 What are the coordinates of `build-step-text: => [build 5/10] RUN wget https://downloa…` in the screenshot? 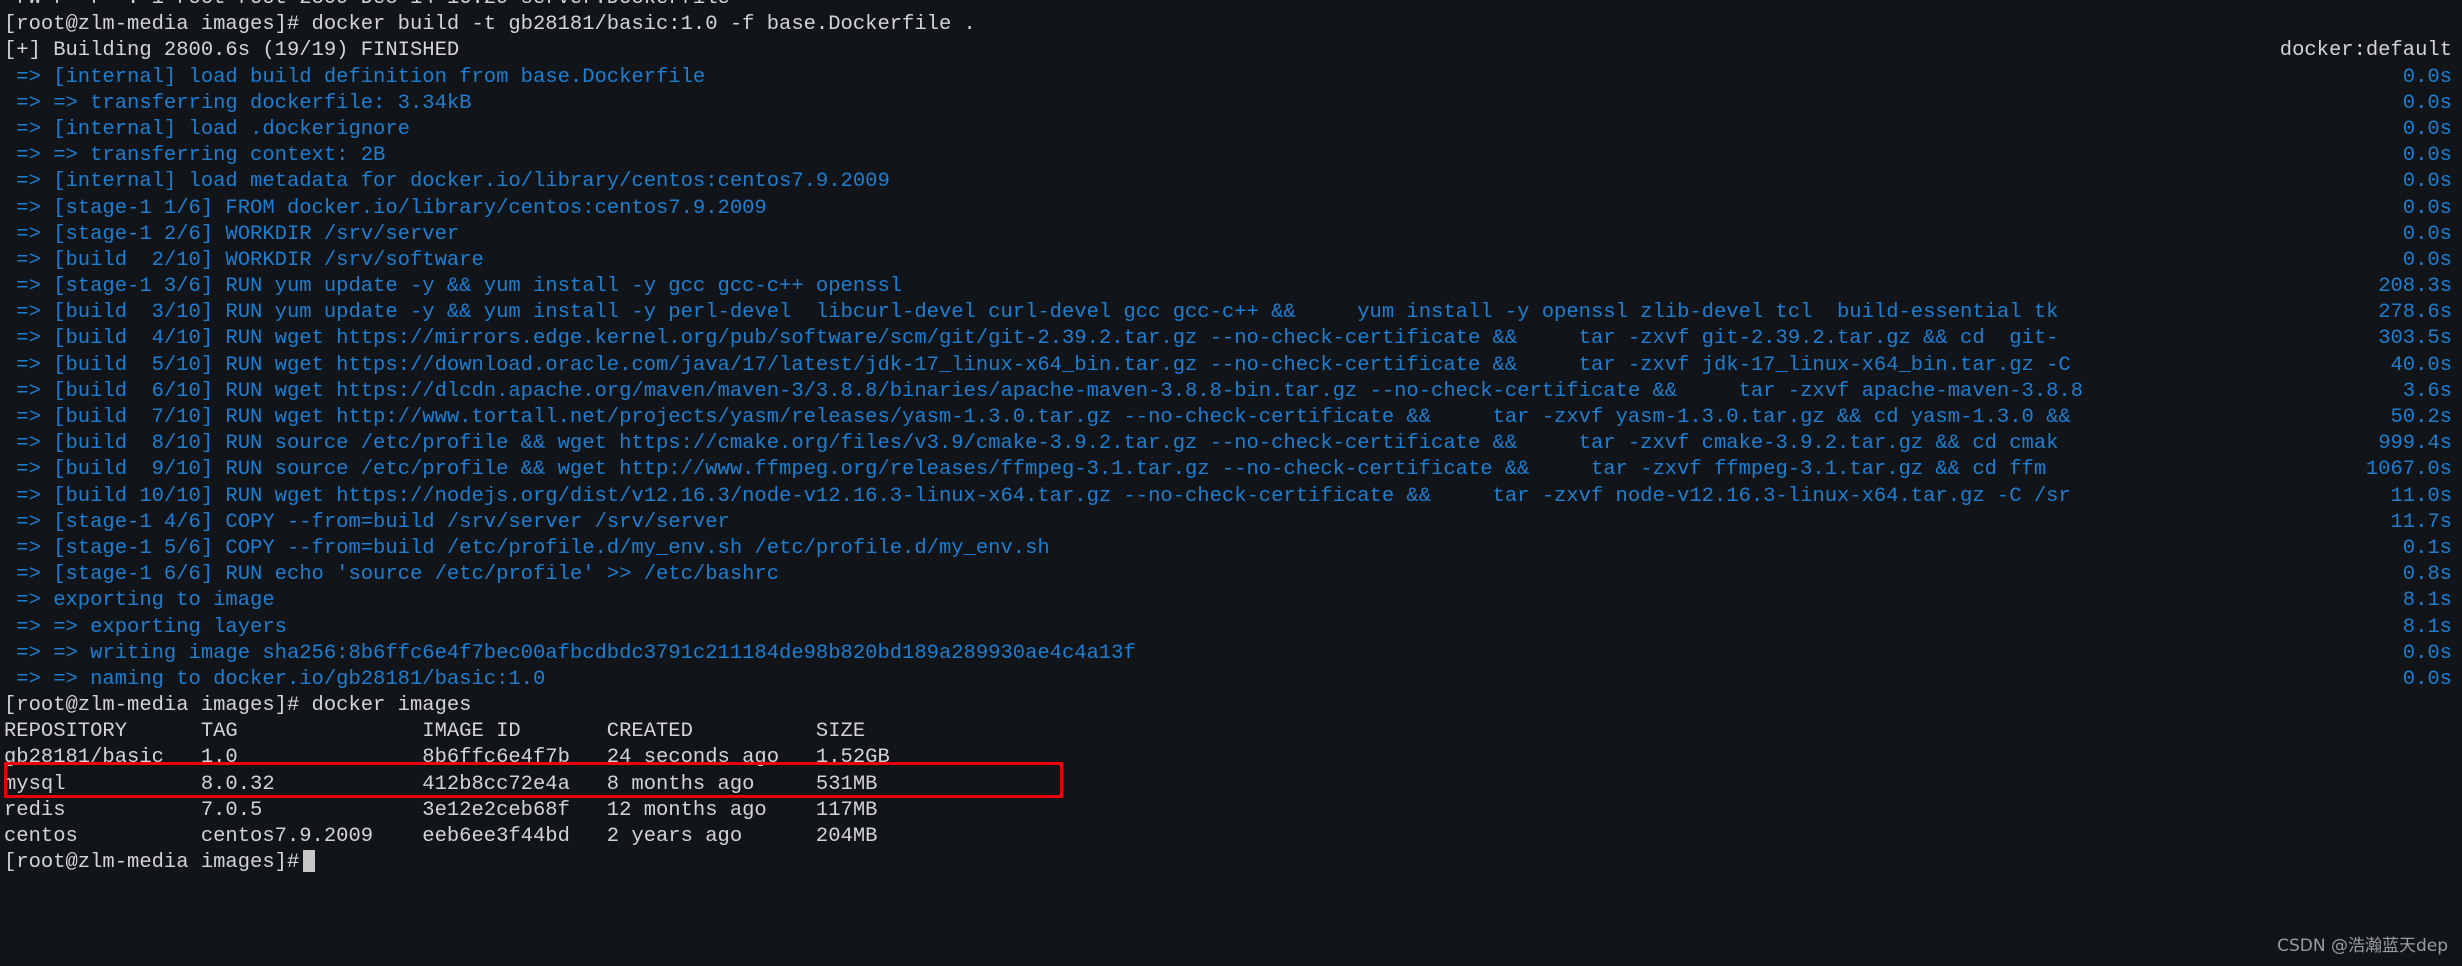 It's located at (1037, 365).